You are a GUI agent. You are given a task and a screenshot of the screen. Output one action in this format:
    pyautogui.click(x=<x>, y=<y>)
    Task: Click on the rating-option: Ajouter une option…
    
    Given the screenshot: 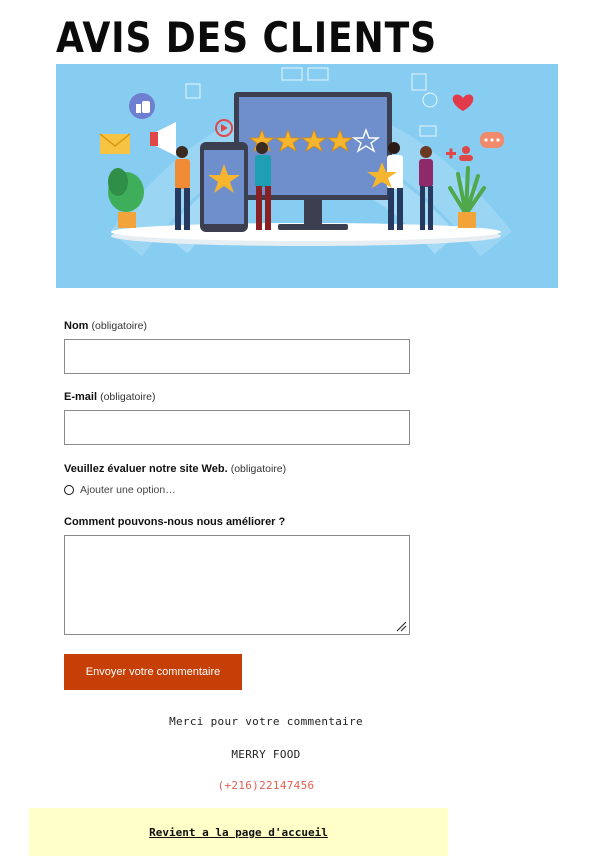 What is the action you would take?
    pyautogui.click(x=120, y=490)
    